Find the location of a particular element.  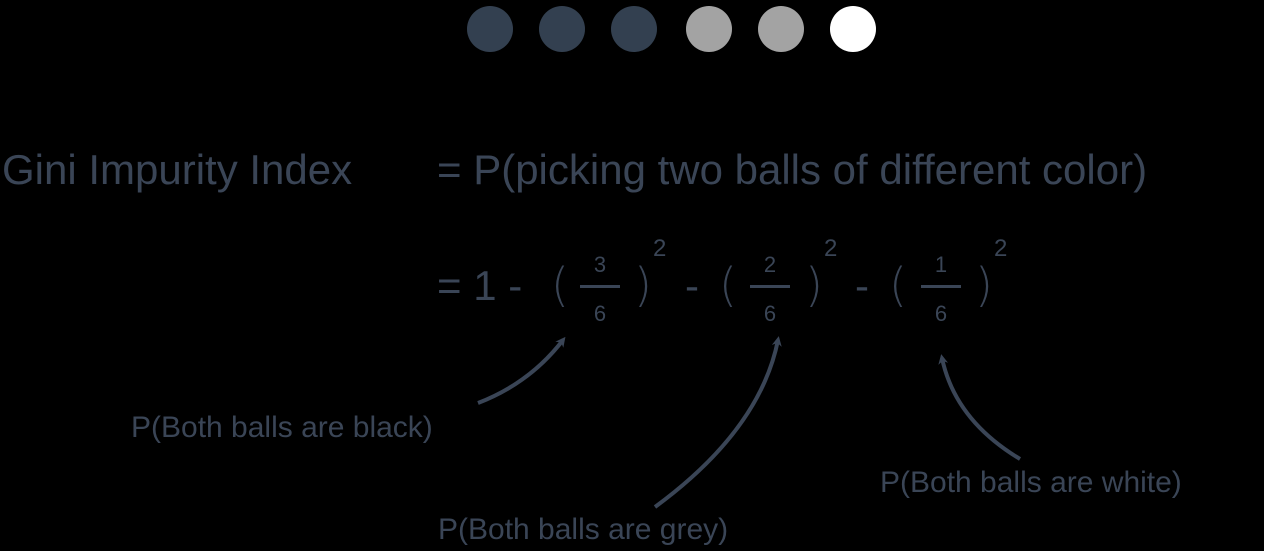

annotation-white: P(Both balls are white) is located at coordinates (1031, 482).